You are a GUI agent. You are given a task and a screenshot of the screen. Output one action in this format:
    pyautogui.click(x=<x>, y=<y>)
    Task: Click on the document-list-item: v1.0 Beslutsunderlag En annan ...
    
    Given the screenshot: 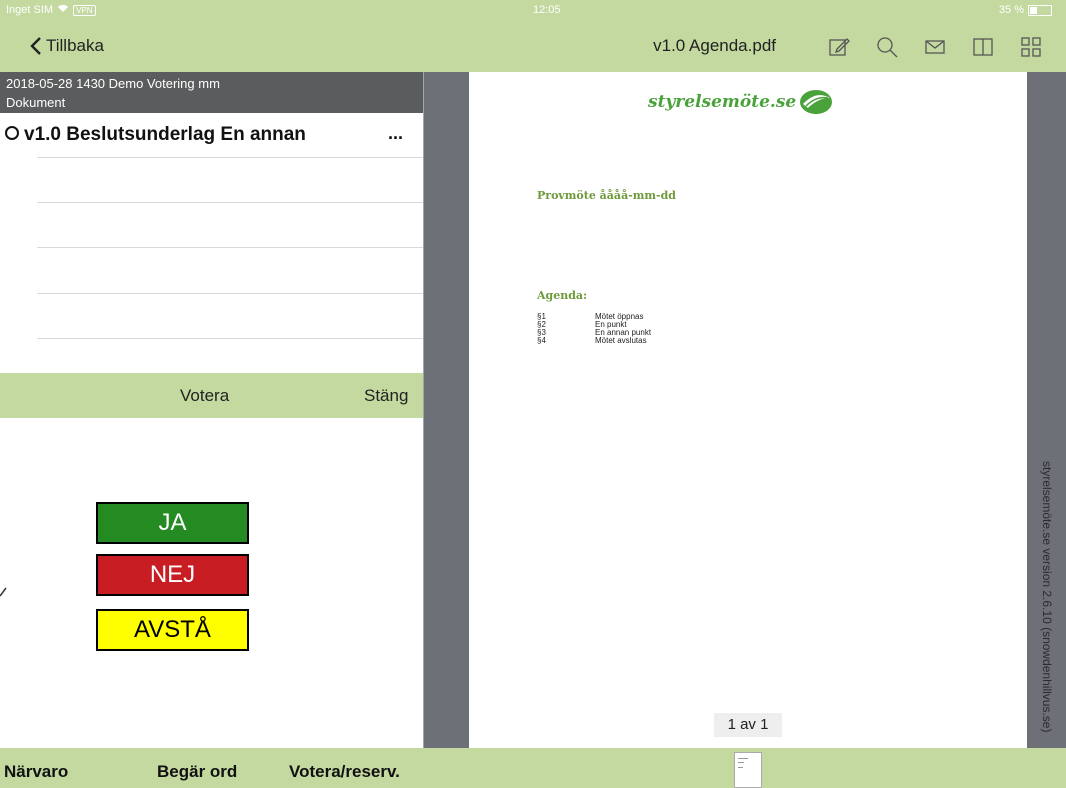 What is the action you would take?
    pyautogui.click(x=211, y=135)
    